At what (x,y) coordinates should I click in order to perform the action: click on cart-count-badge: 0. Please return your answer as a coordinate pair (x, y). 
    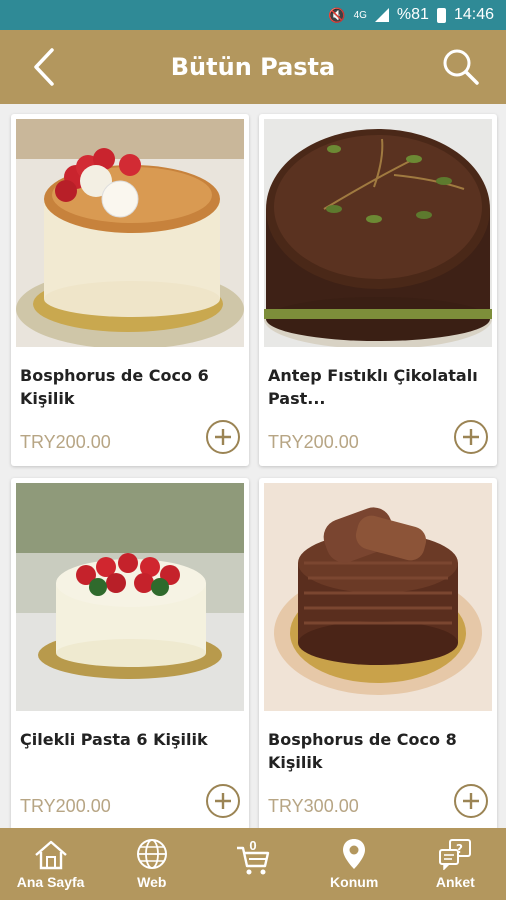
    Looking at the image, I should click on (253, 845).